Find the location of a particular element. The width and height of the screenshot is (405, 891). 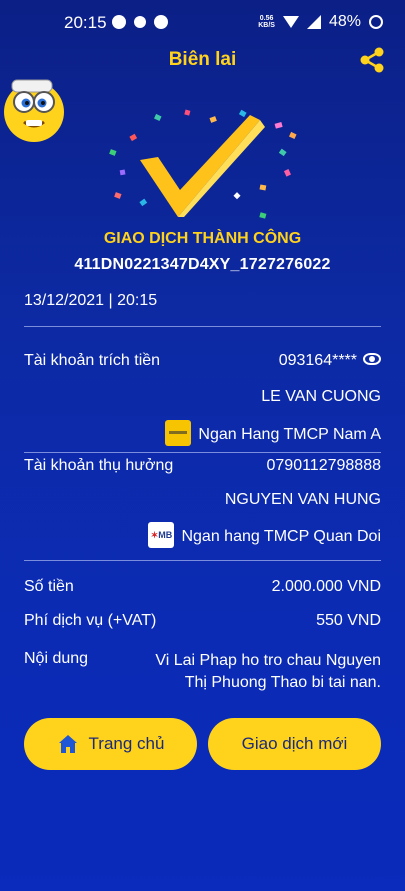

source-name-row: LE VAN CUONG is located at coordinates (202, 400).